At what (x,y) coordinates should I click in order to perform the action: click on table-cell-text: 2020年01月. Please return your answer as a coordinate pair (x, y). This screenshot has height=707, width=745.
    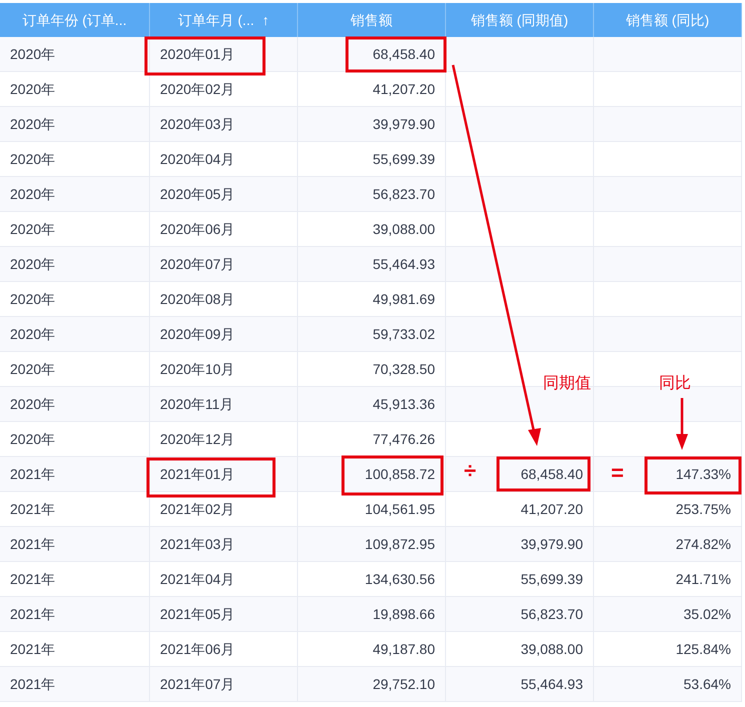
    Looking at the image, I should click on (197, 54).